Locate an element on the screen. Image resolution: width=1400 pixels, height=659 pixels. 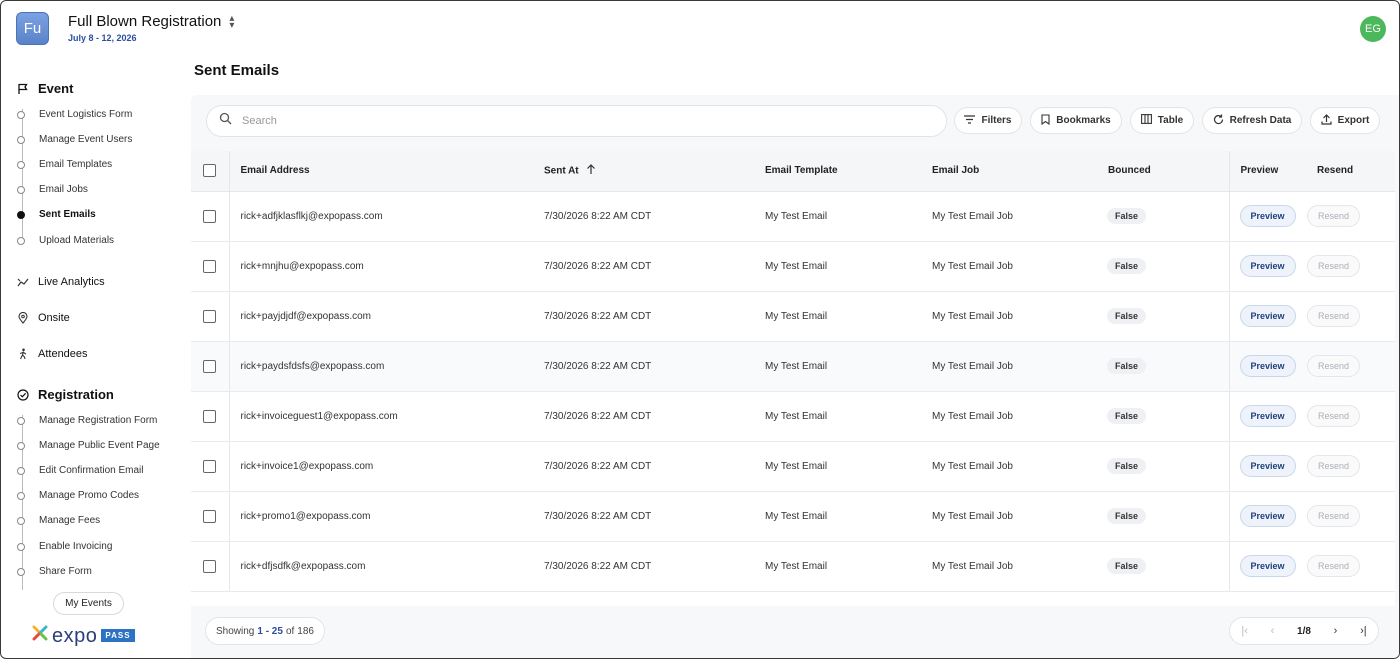
event-logo: Fu is located at coordinates (32, 28).